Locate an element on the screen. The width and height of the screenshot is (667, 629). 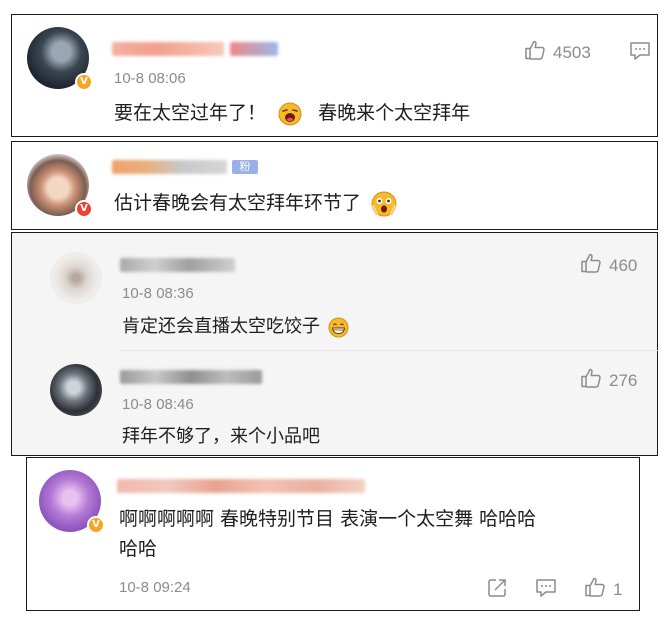
comment-text-part1: 肯定还会直播太空吃饺子 is located at coordinates (221, 326).